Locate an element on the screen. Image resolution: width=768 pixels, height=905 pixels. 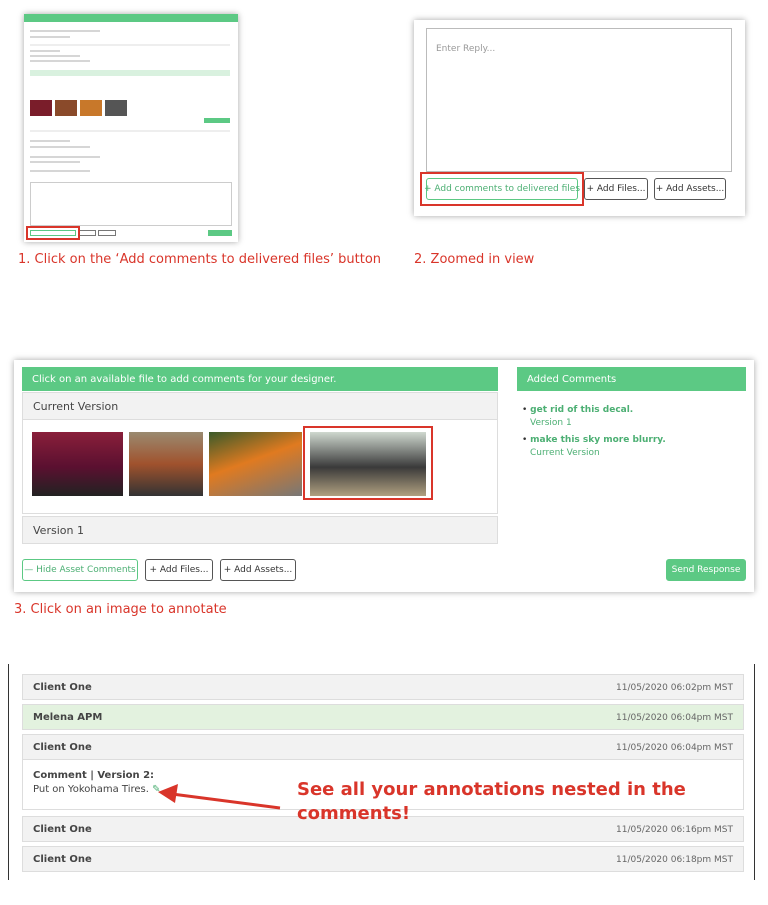
mini-header-bar is located at coordinates (131, 18).